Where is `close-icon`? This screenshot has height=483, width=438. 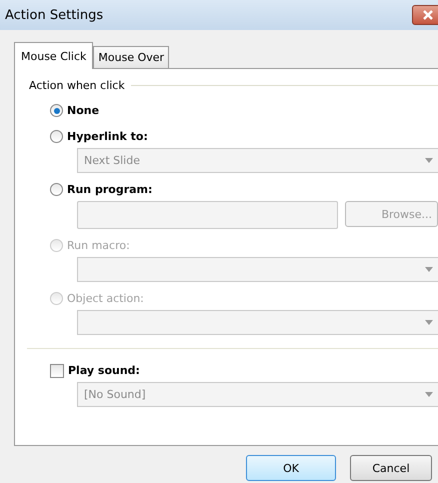 close-icon is located at coordinates (428, 15).